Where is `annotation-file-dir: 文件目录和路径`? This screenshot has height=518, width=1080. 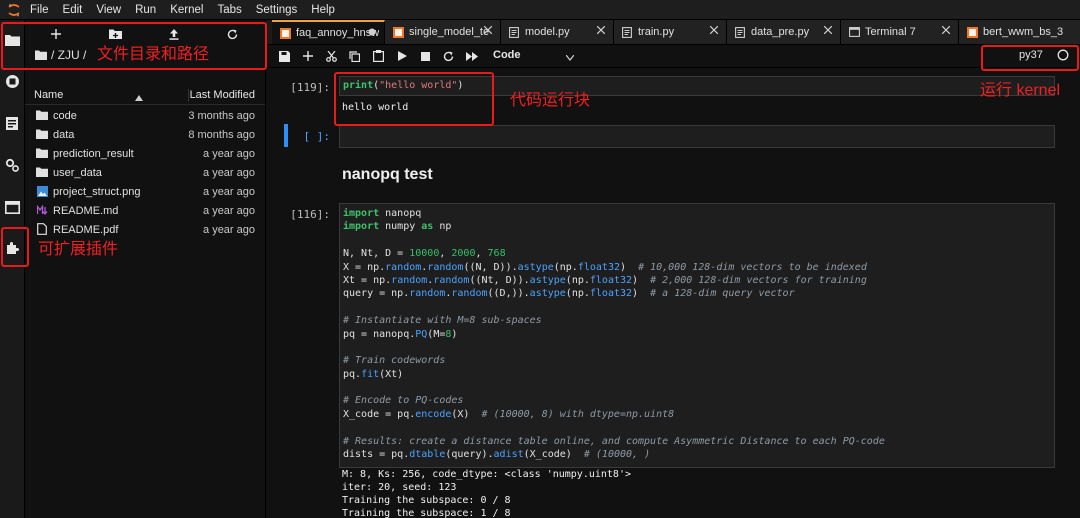
annotation-file-dir: 文件目录和路径 is located at coordinates (153, 54).